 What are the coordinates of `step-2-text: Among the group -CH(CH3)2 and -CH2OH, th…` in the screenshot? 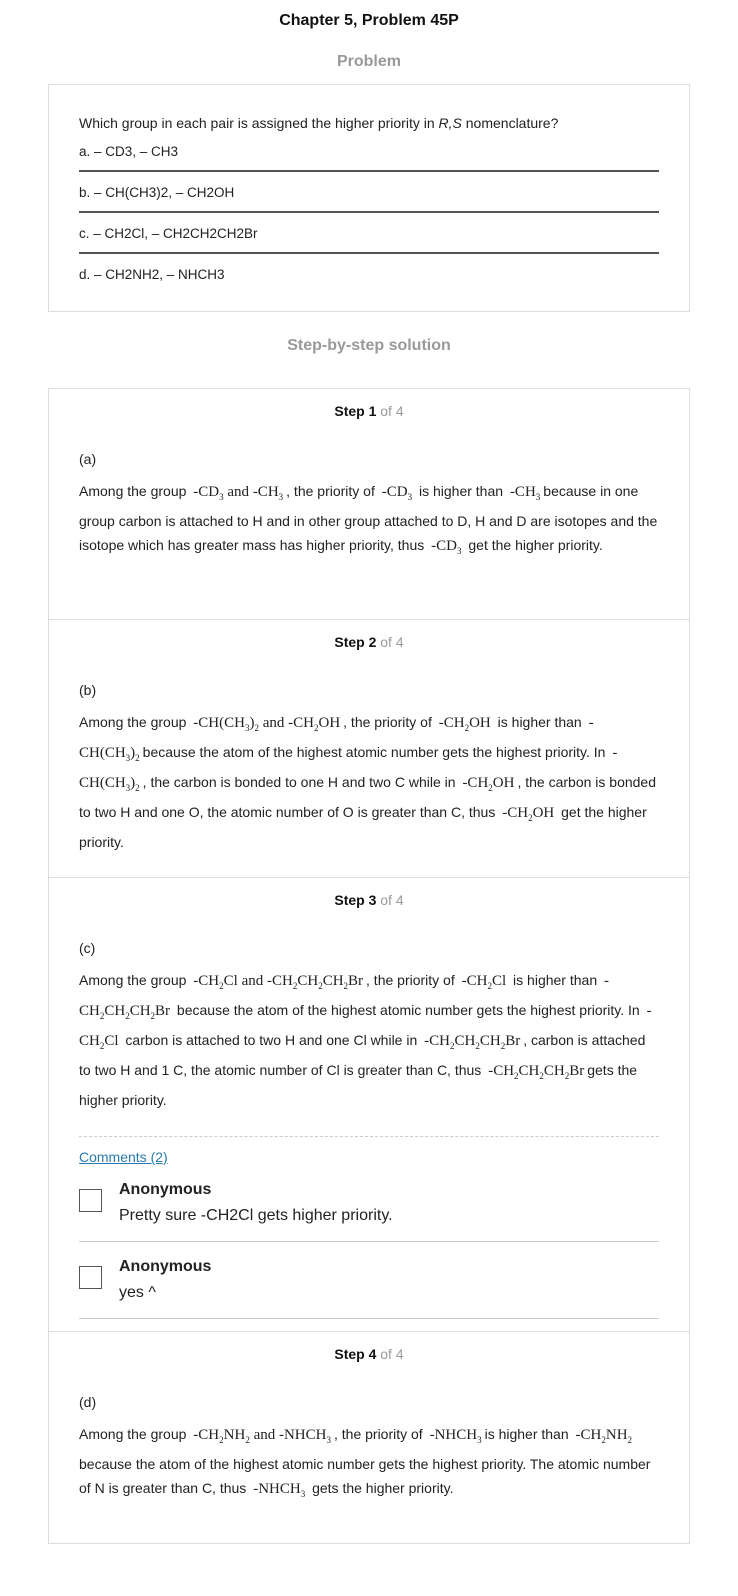 It's located at (367, 782).